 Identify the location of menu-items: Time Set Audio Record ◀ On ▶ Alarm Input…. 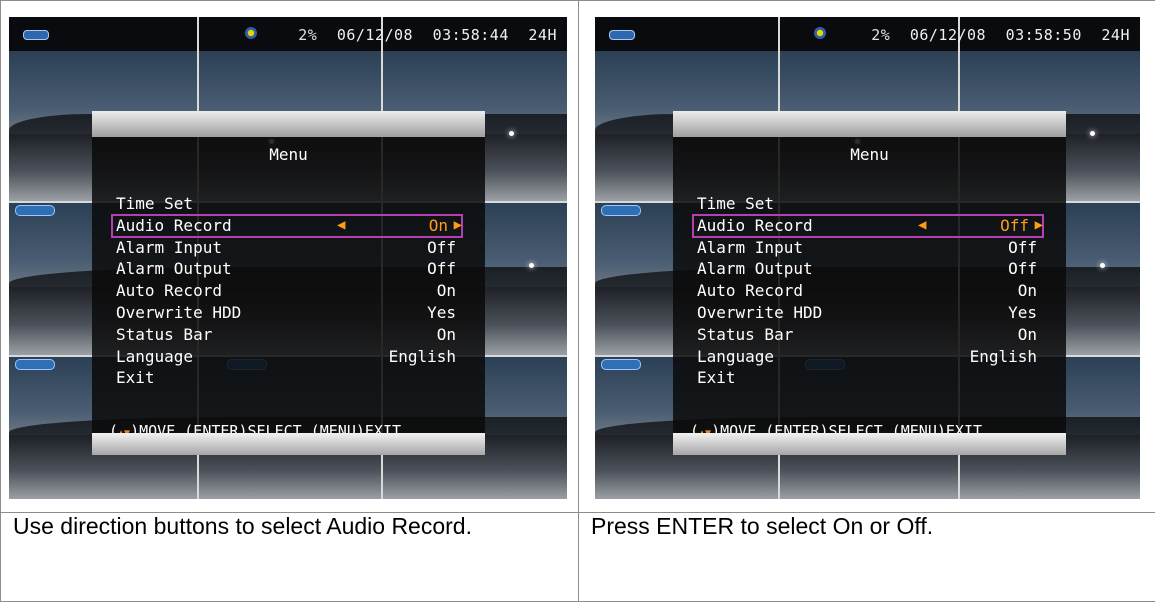
(287, 291).